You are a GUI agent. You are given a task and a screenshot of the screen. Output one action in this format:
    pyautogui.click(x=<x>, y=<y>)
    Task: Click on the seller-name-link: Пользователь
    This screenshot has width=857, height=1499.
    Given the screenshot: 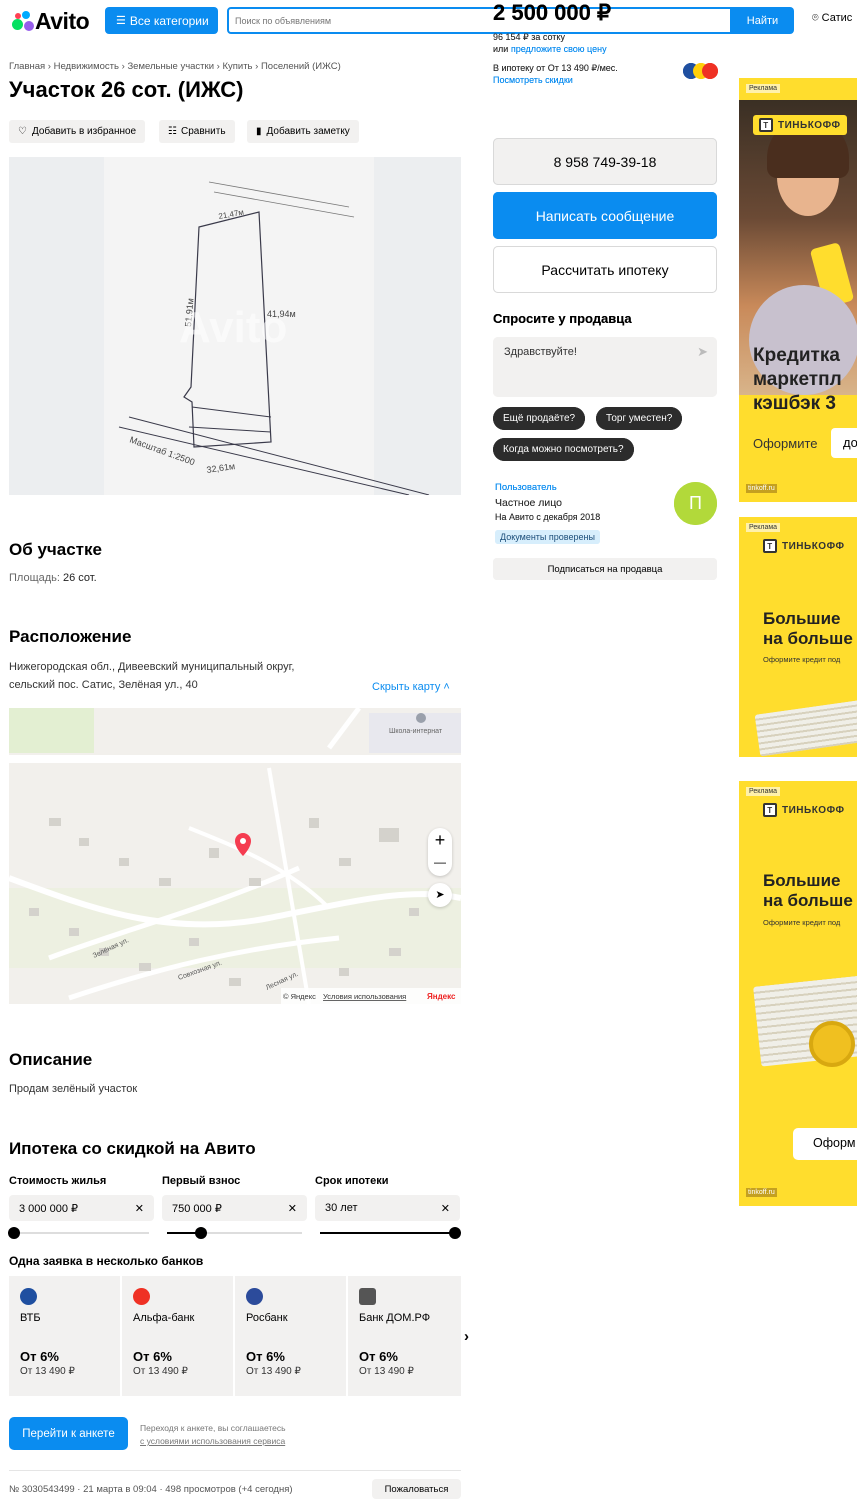 What is the action you would take?
    pyautogui.click(x=526, y=487)
    